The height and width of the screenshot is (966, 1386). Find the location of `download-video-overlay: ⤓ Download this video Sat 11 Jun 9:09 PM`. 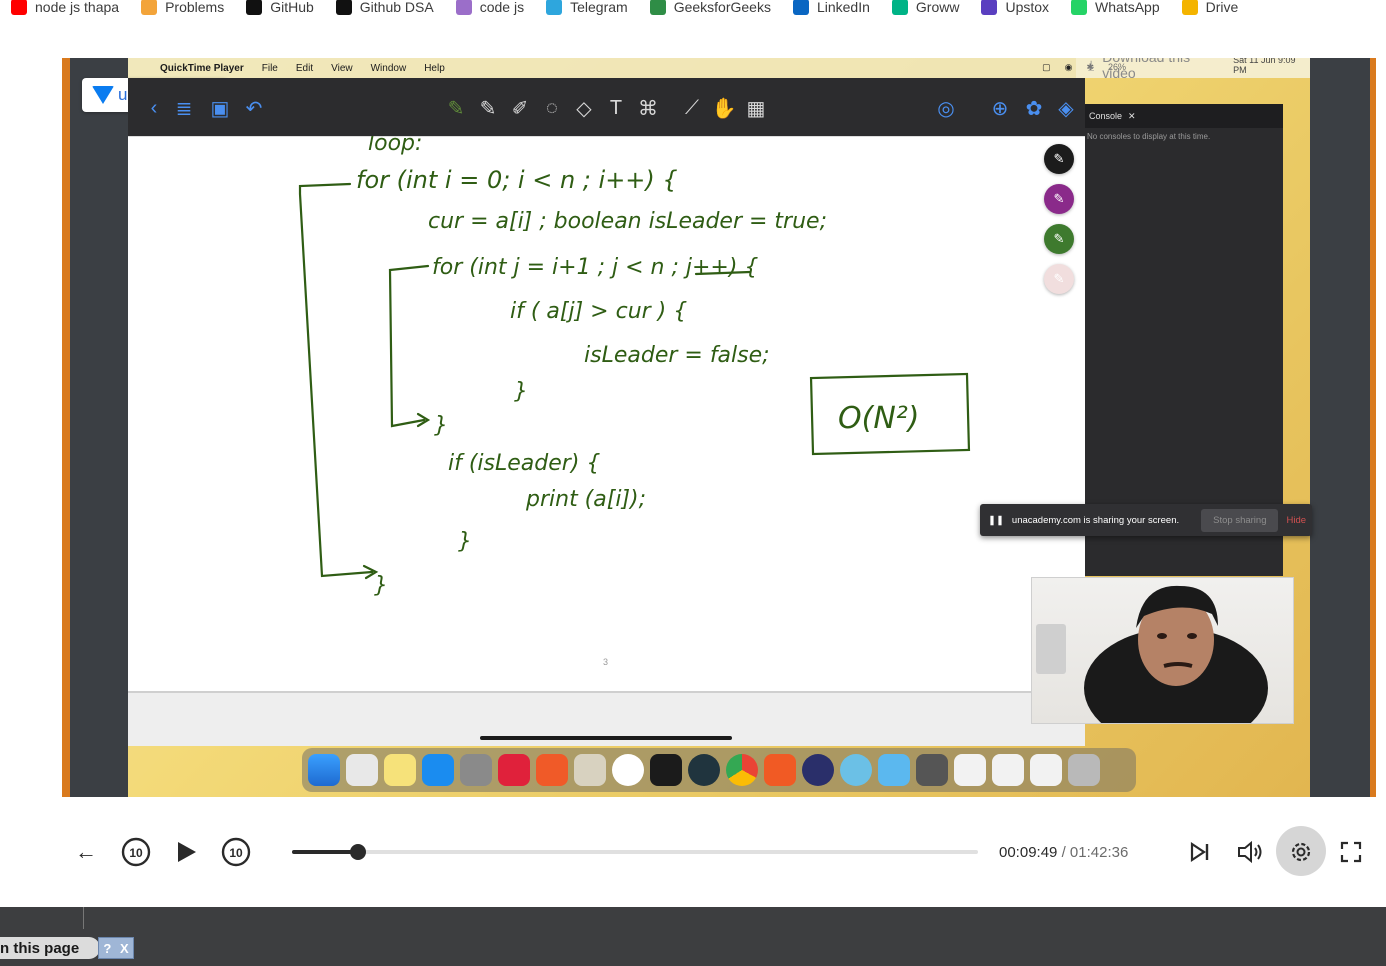

download-video-overlay: ⤓ Download this video Sat 11 Jun 9:09 PM is located at coordinates (1193, 69).